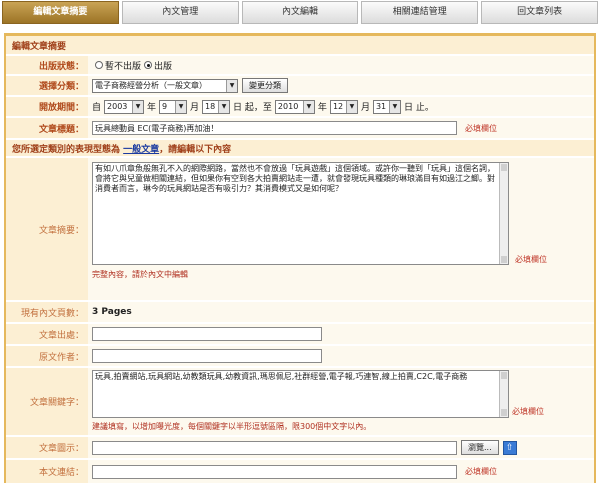 The height and width of the screenshot is (483, 600). Describe the element at coordinates (207, 334) in the screenshot. I see `source-input` at that location.